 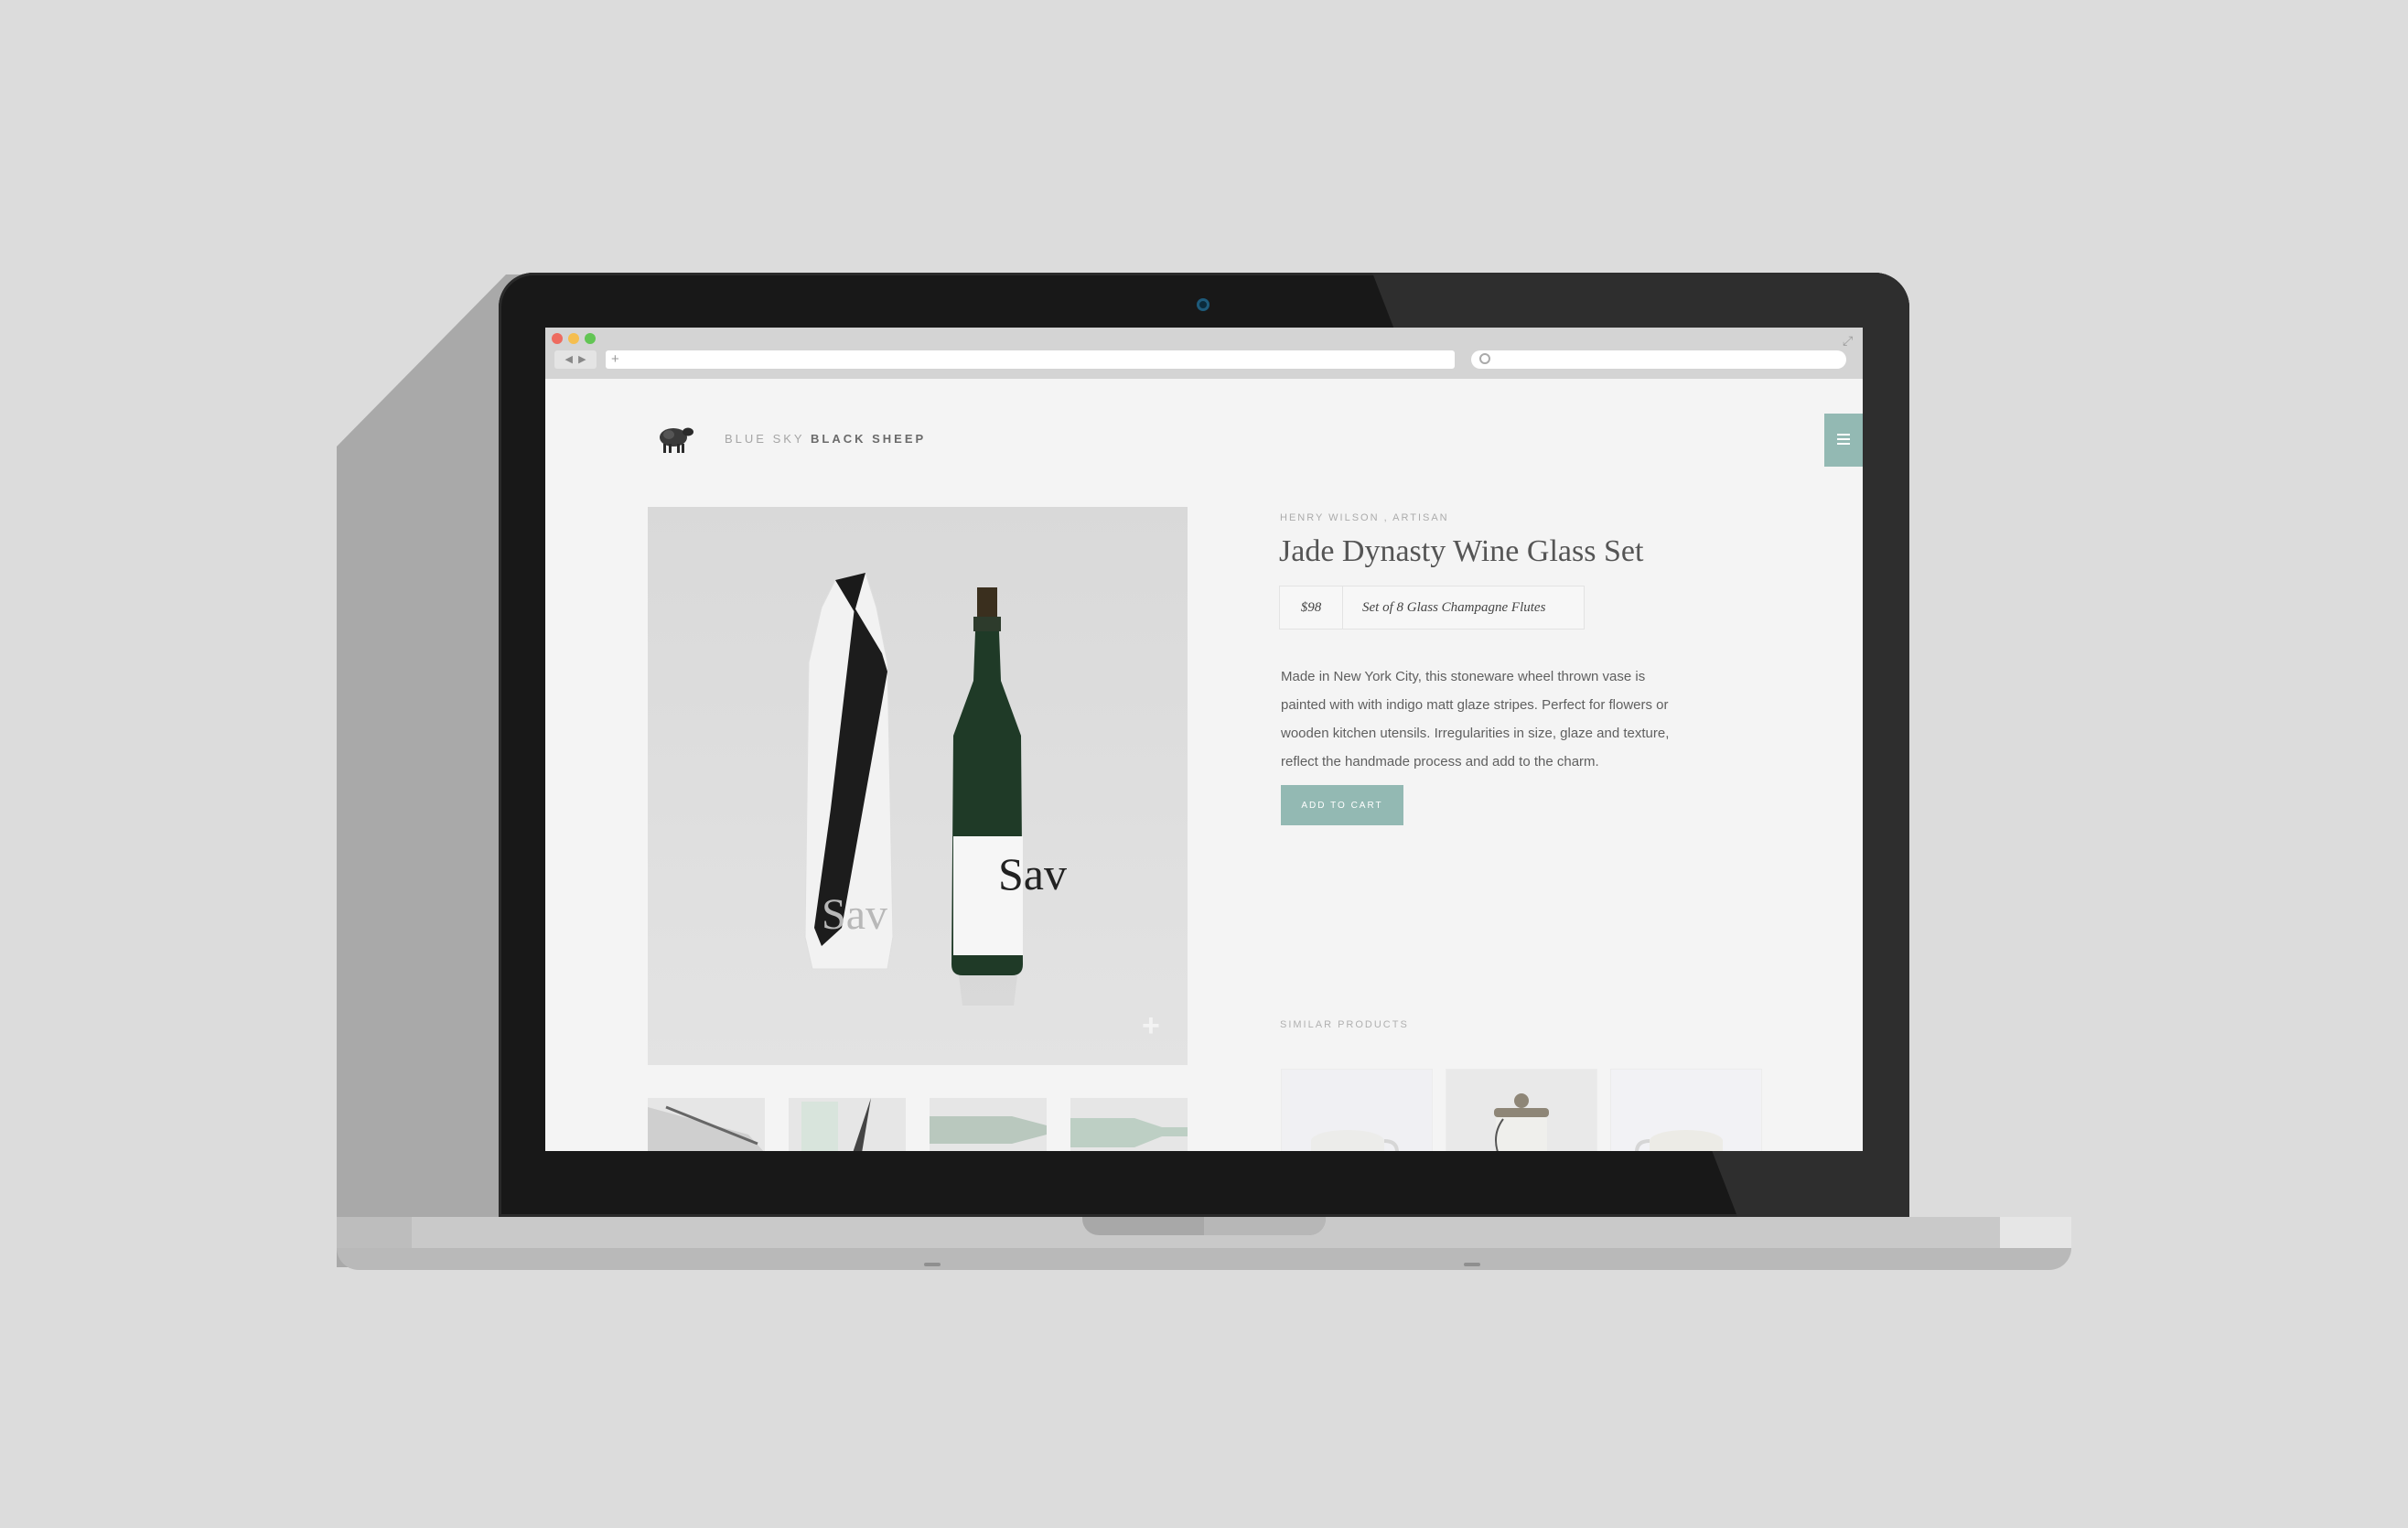 What do you see at coordinates (1265, 1226) in the screenshot?
I see `laptop-notch-highlight` at bounding box center [1265, 1226].